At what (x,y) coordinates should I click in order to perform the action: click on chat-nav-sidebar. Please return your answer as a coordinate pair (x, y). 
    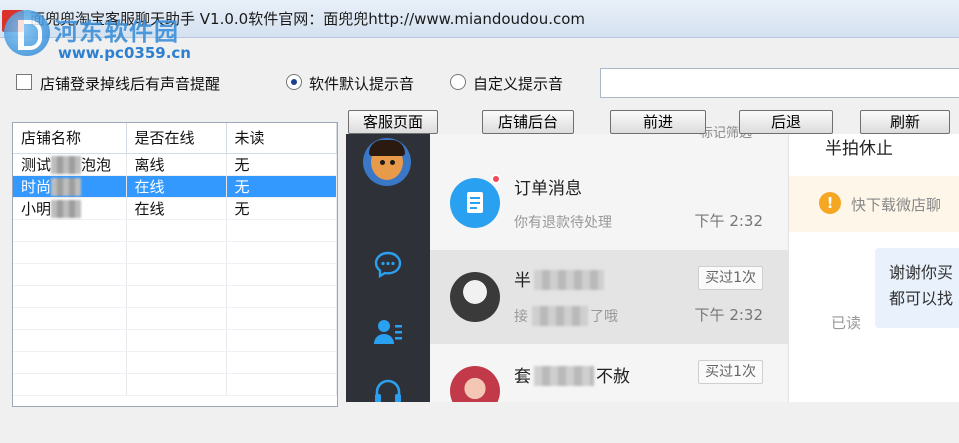
    Looking at the image, I should click on (388, 268).